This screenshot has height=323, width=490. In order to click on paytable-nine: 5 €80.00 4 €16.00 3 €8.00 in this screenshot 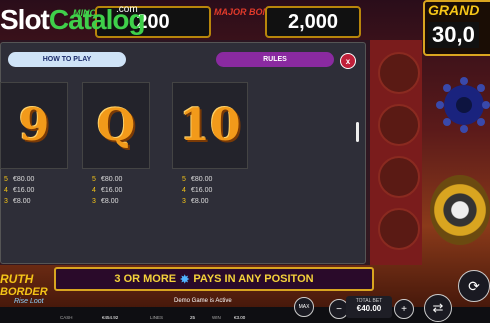, I will do `click(19, 190)`.